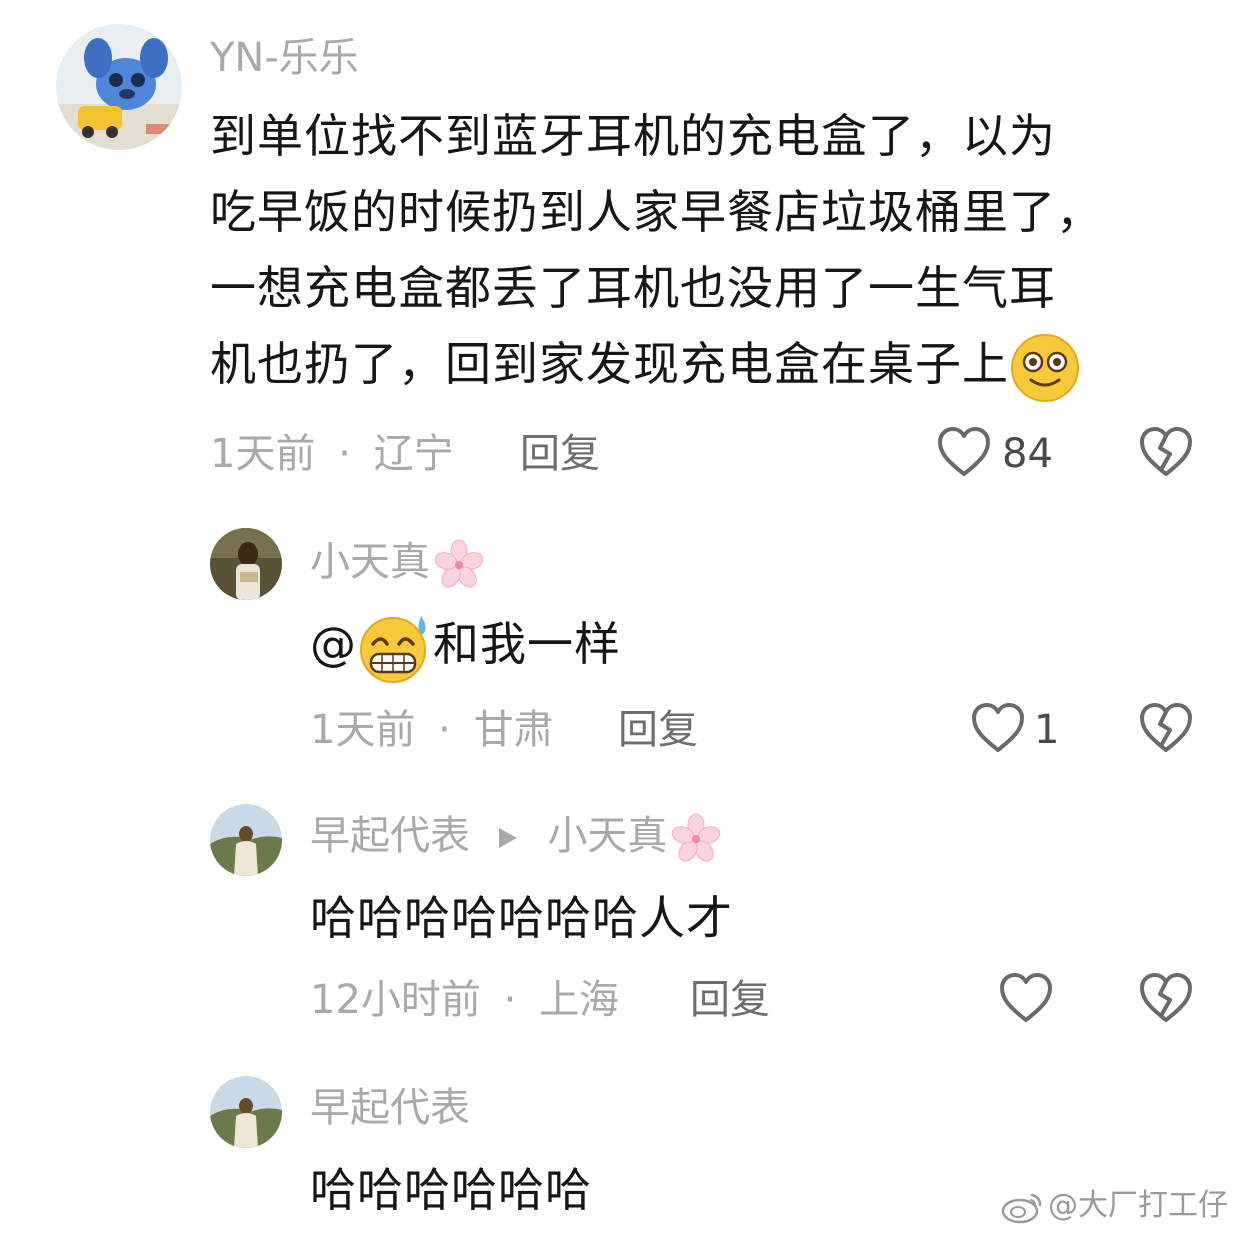 This screenshot has width=1260, height=1236. I want to click on comment-text-line: 机也扔了，回到家发现充电盒在桌子上, so click(609, 364).